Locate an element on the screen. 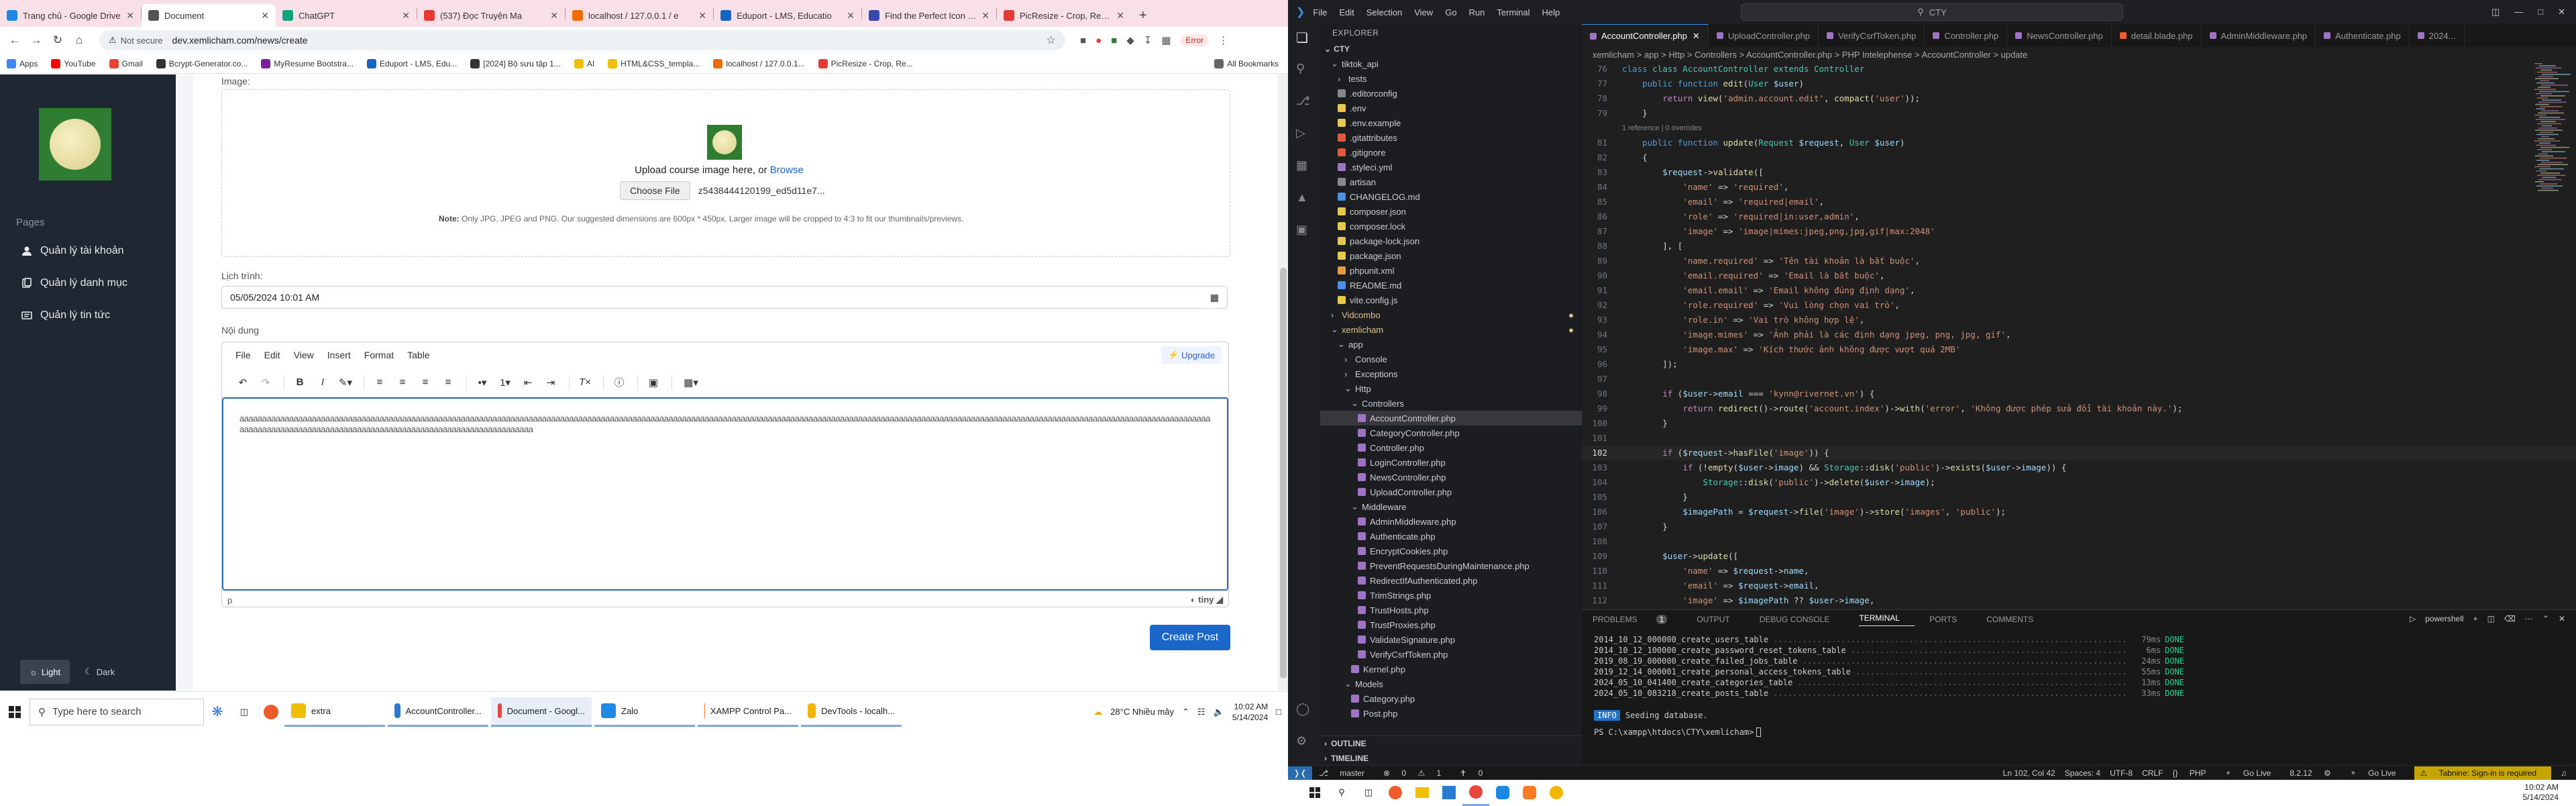 Image resolution: width=2576 pixels, height=806 pixels. image-icon: ▣ is located at coordinates (653, 382).